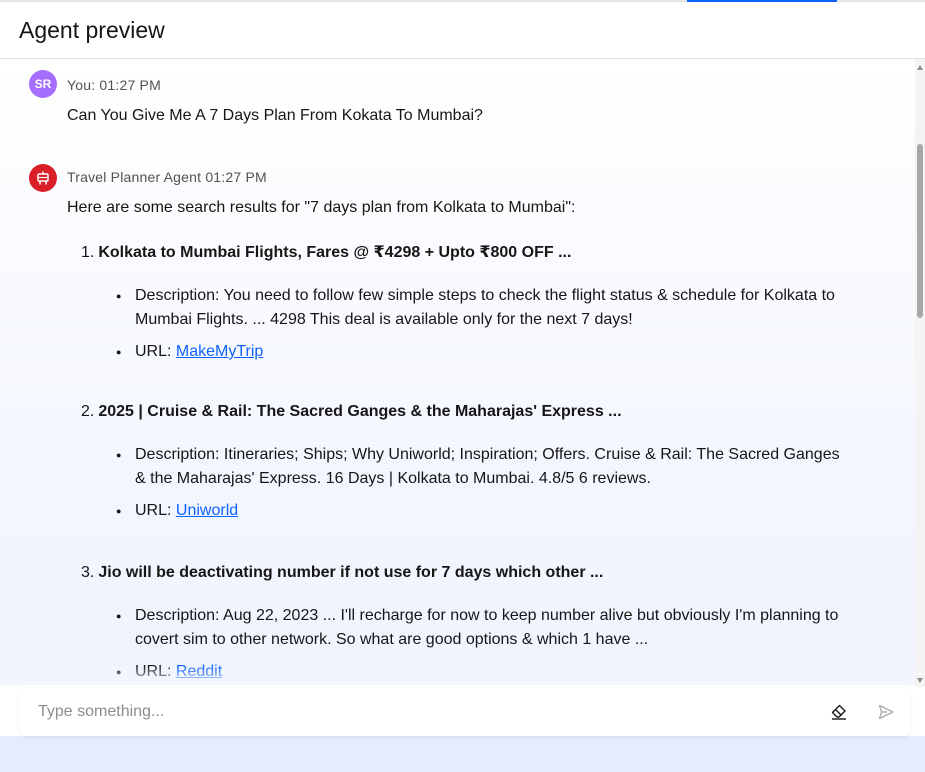 The height and width of the screenshot is (772, 925). Describe the element at coordinates (428, 712) in the screenshot. I see `message-input` at that location.